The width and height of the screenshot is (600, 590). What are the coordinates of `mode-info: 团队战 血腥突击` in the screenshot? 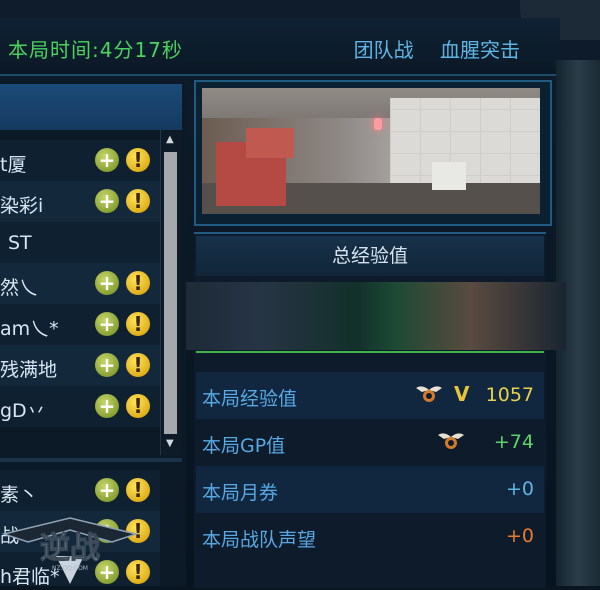 It's located at (427, 48).